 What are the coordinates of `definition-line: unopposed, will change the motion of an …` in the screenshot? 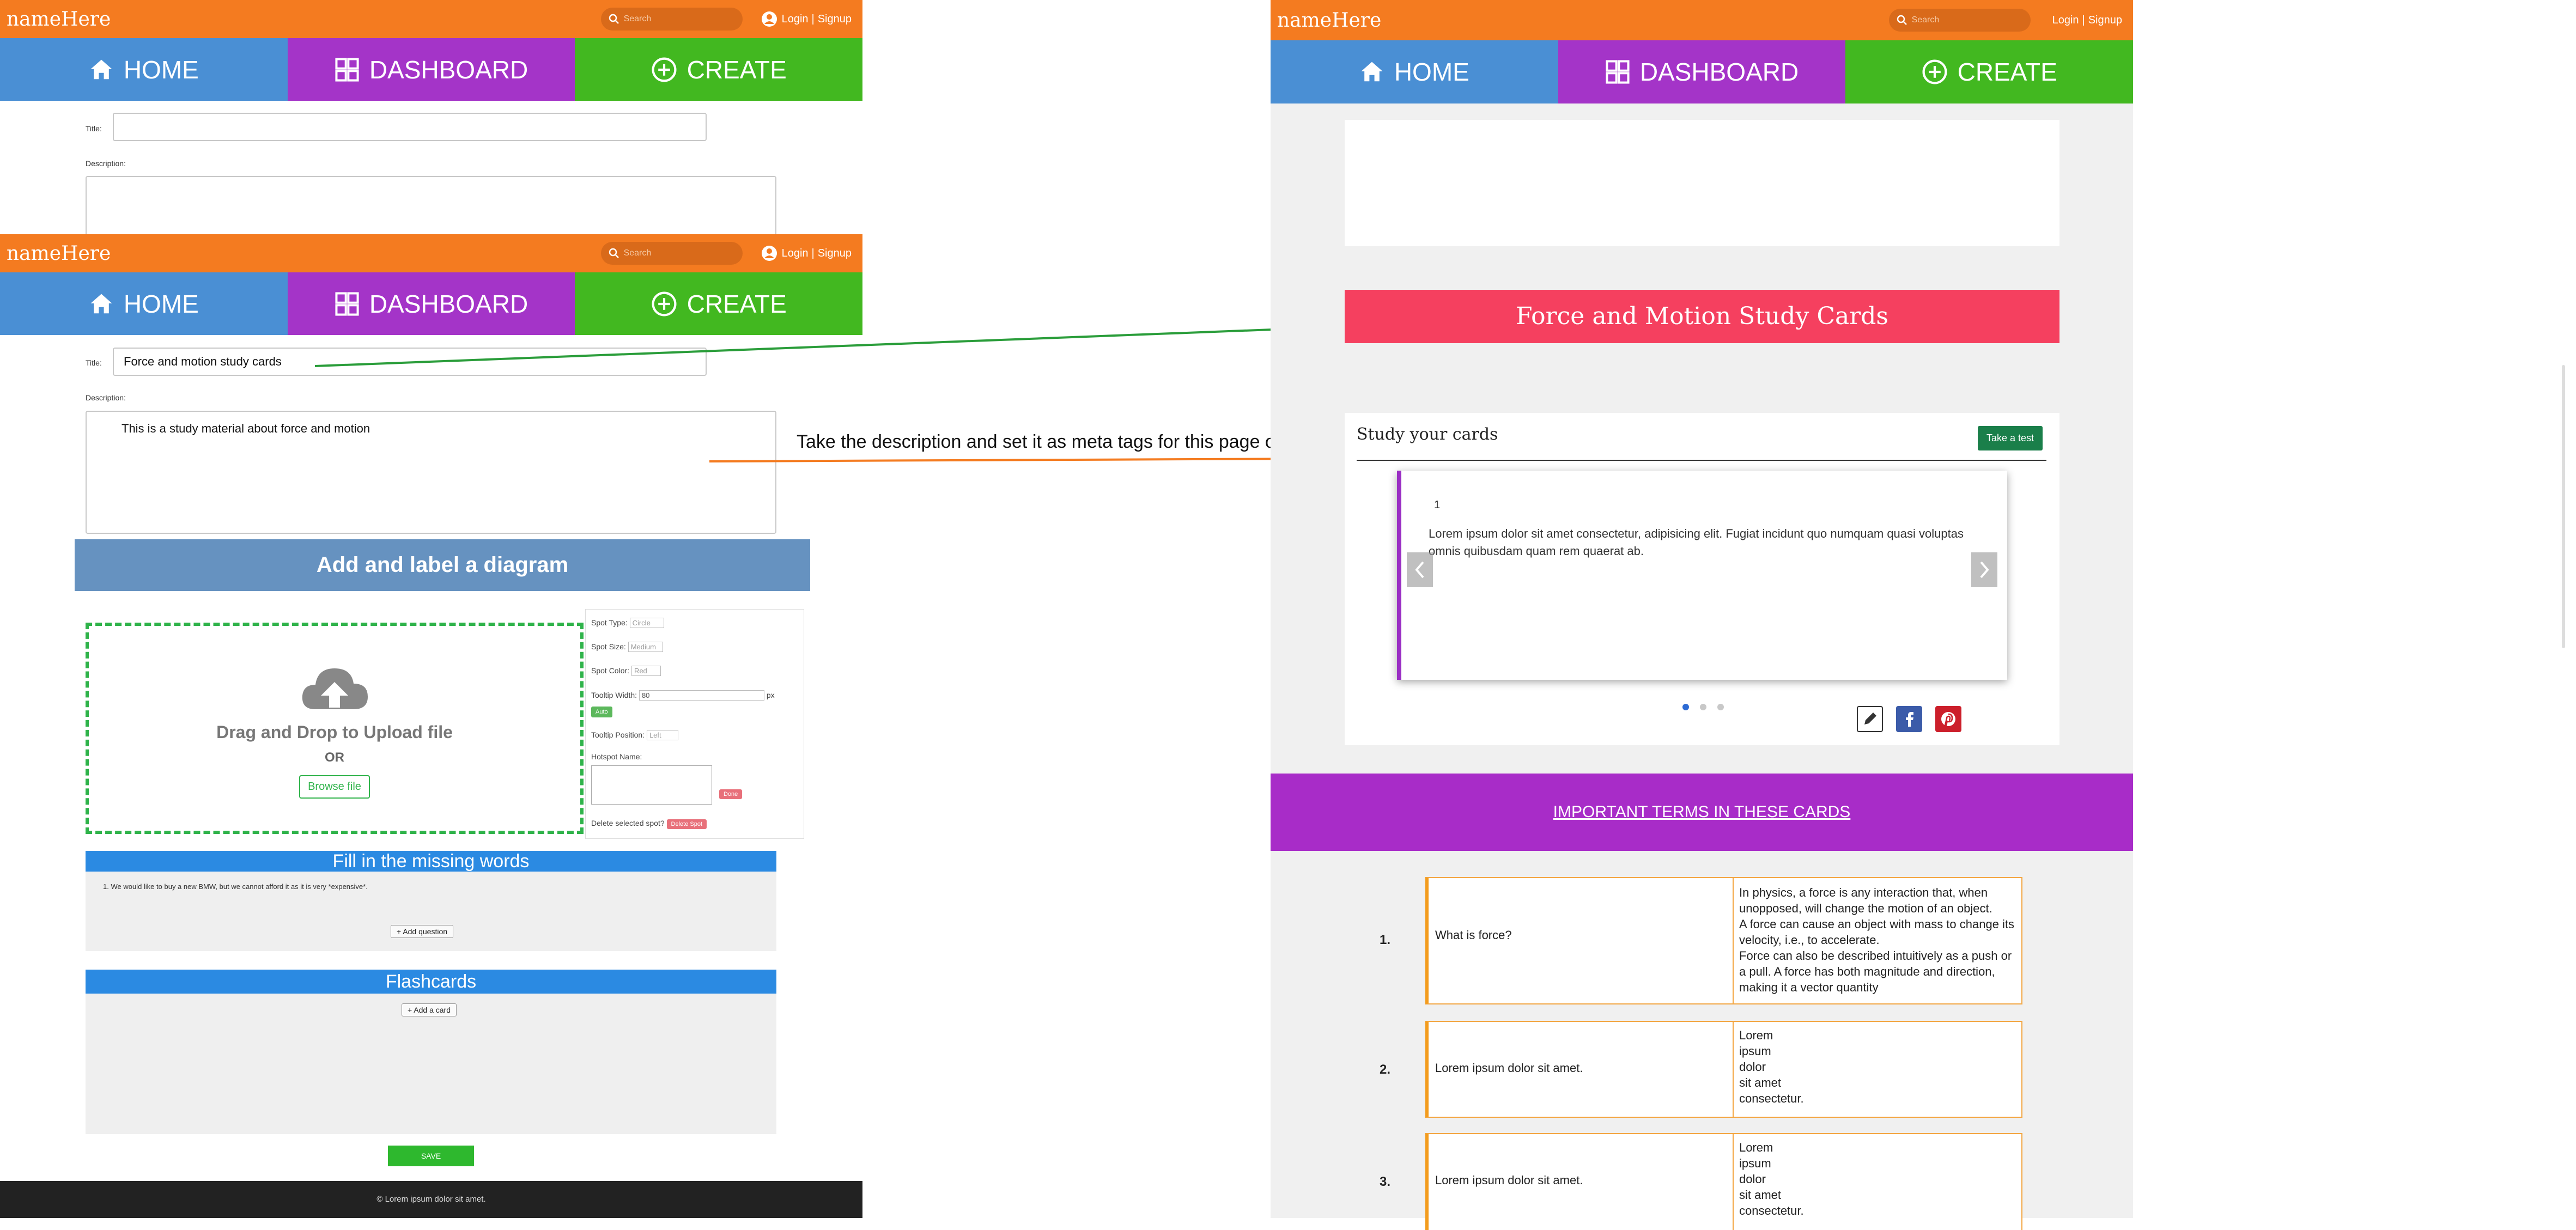 It's located at (1866, 908).